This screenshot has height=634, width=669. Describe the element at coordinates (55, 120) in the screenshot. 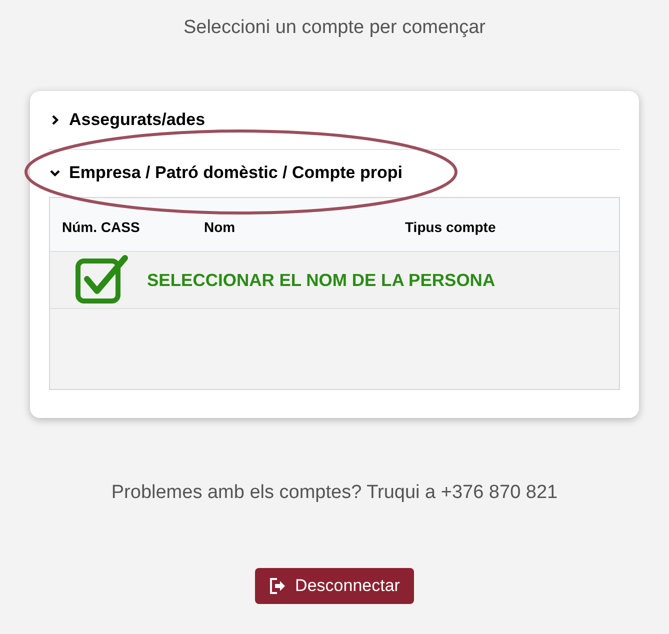

I see `chevron-right-icon` at that location.